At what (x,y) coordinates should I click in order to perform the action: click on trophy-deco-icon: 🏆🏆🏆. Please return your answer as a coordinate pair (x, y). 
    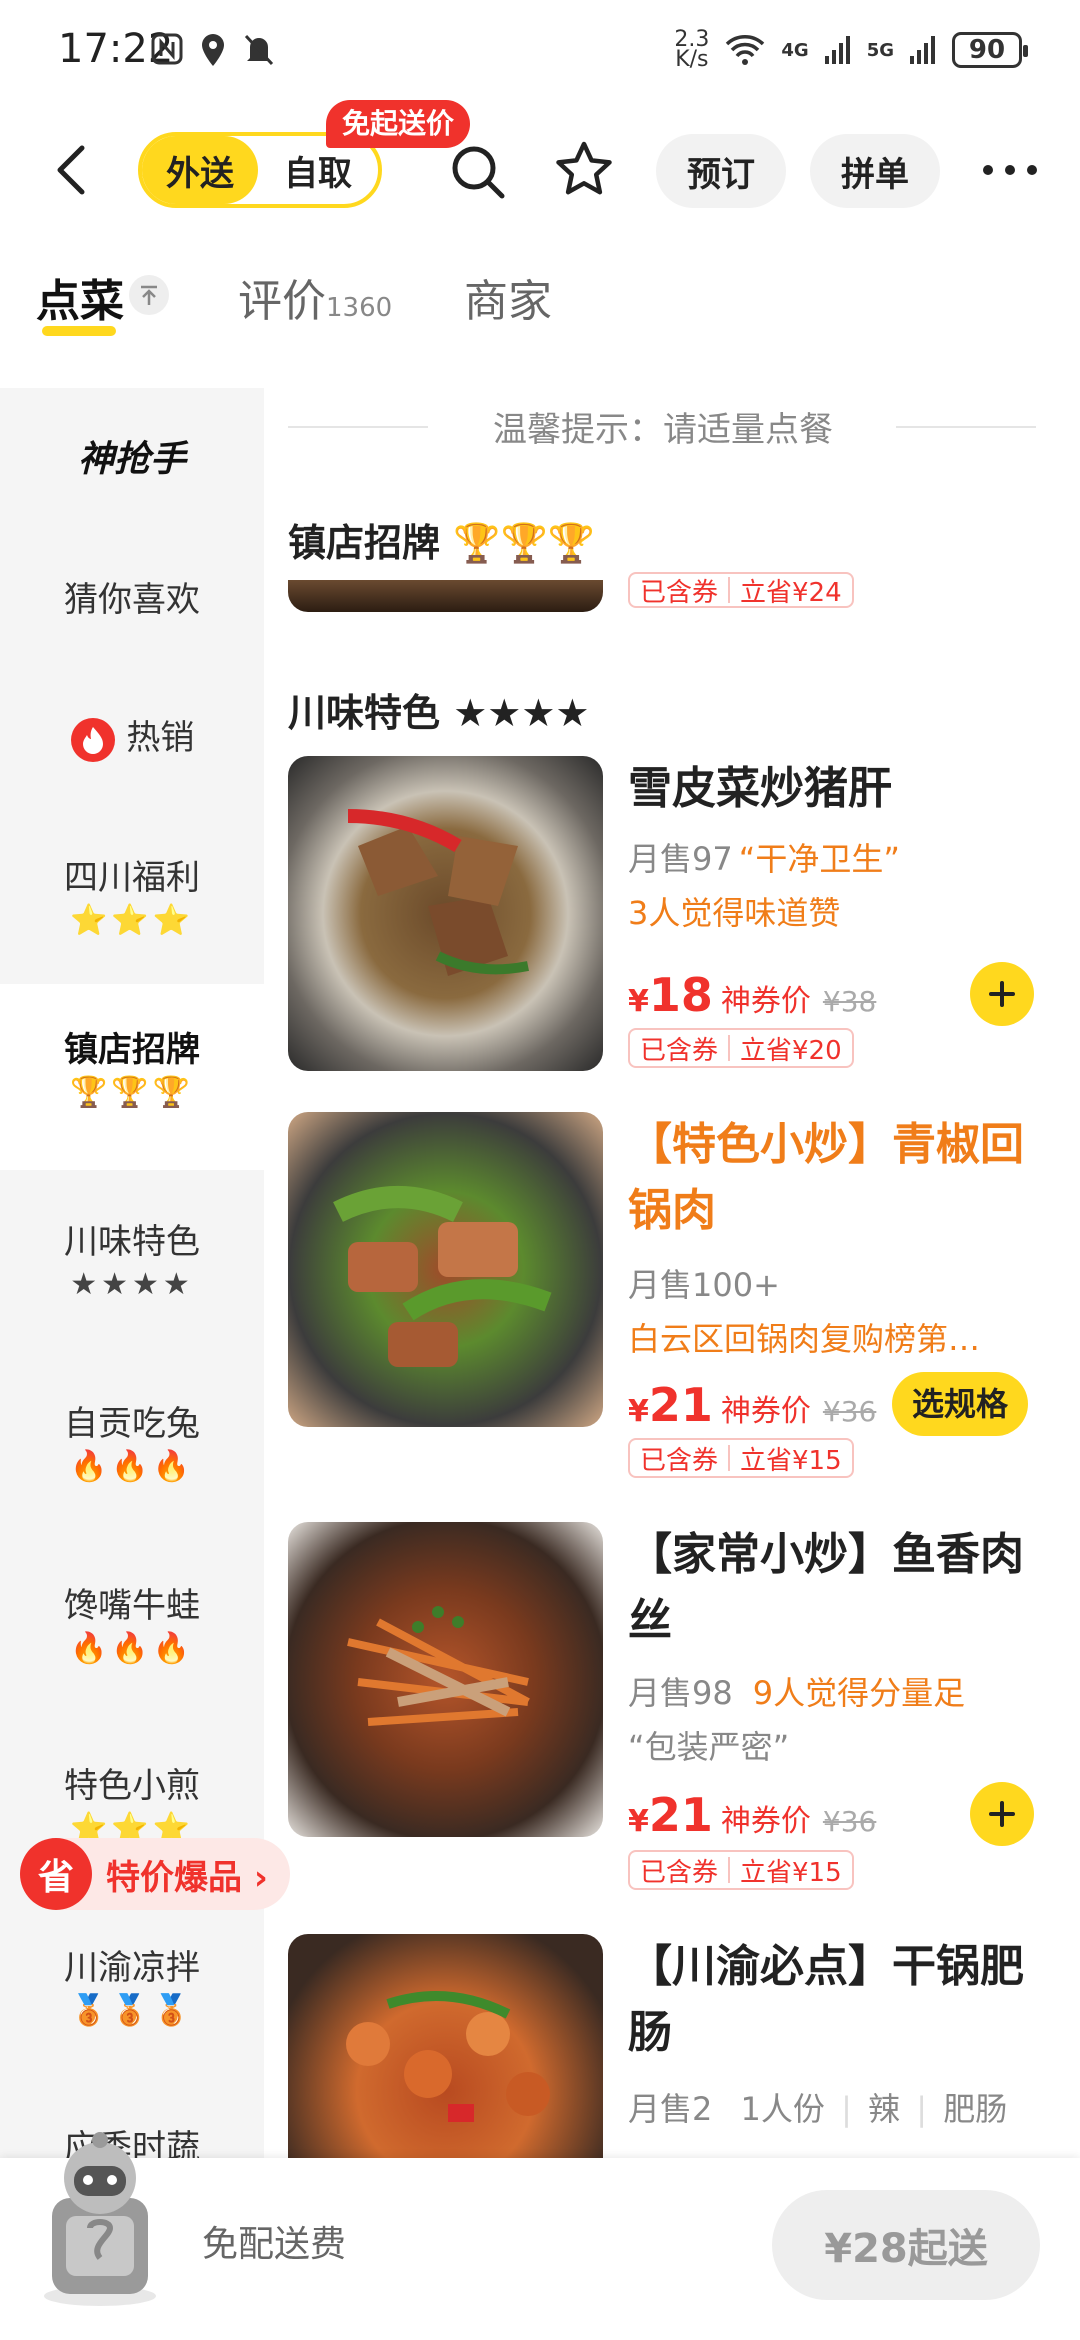
    Looking at the image, I should click on (132, 1092).